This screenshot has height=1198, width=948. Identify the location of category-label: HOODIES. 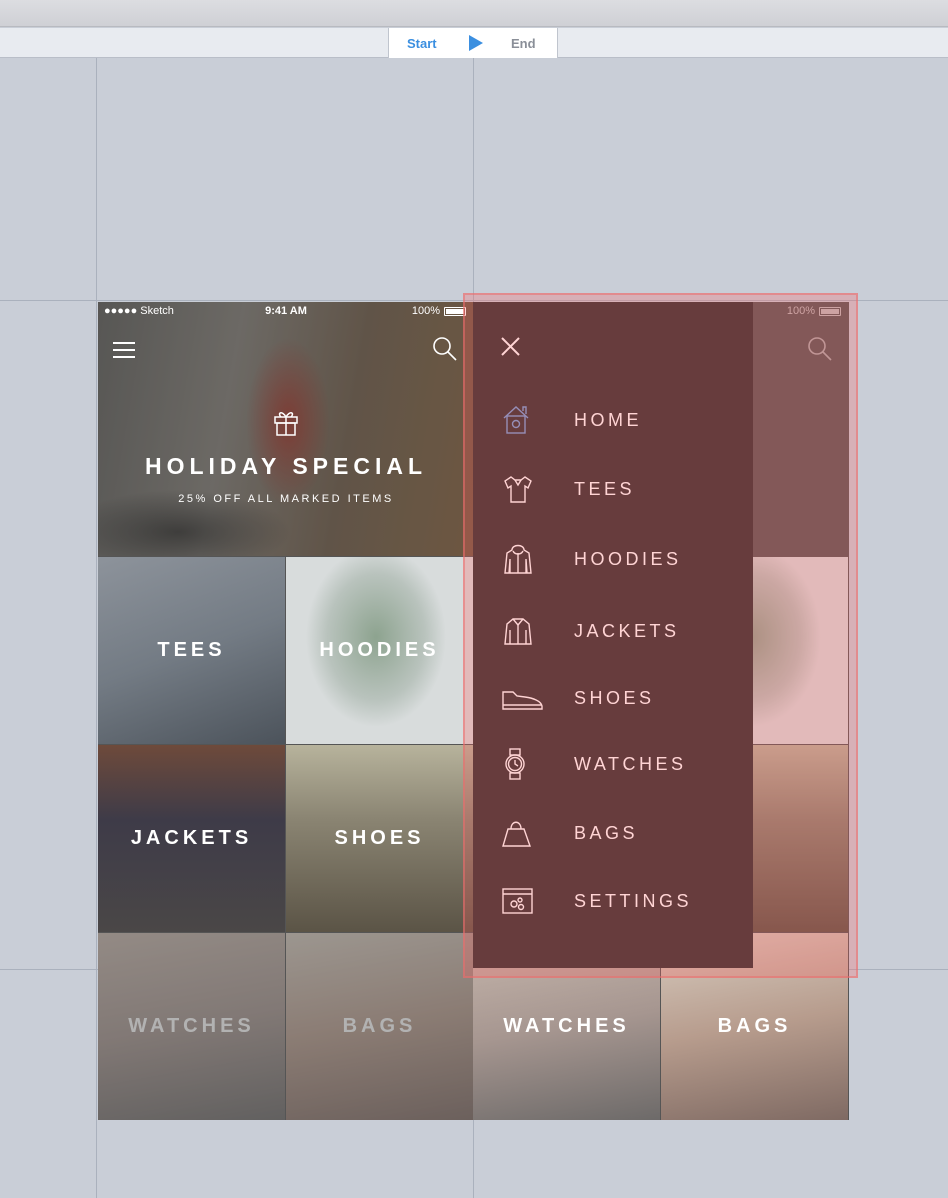
(379, 650).